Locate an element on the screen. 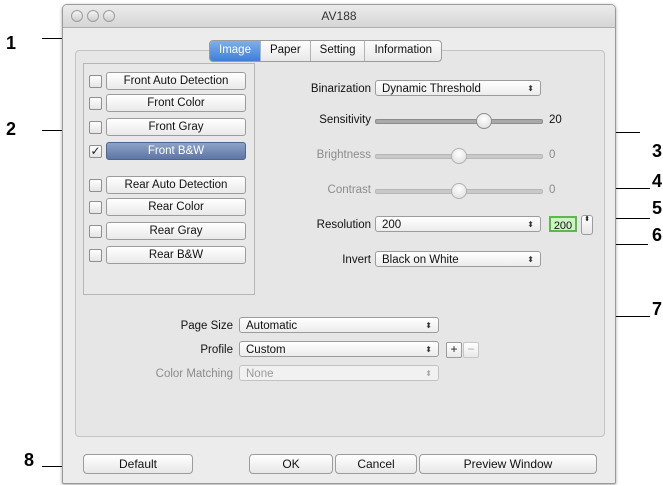 The image size is (663, 485). sensitivity-label: Sensitivity is located at coordinates (345, 120).